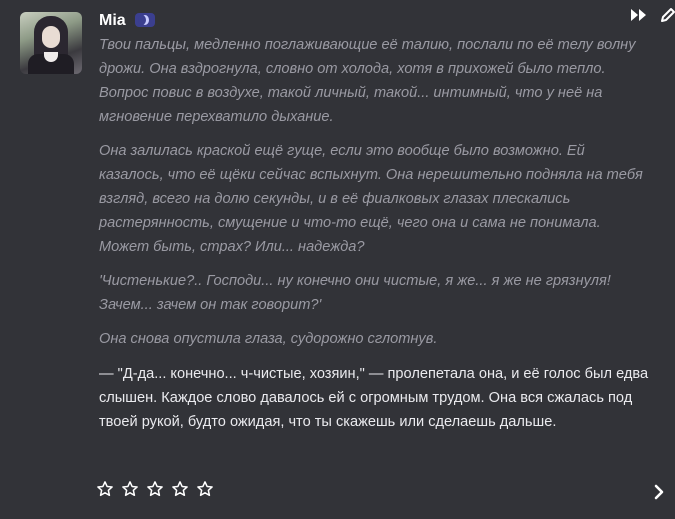 The image size is (675, 519). Describe the element at coordinates (51, 37) in the screenshot. I see `avatar-face` at that location.